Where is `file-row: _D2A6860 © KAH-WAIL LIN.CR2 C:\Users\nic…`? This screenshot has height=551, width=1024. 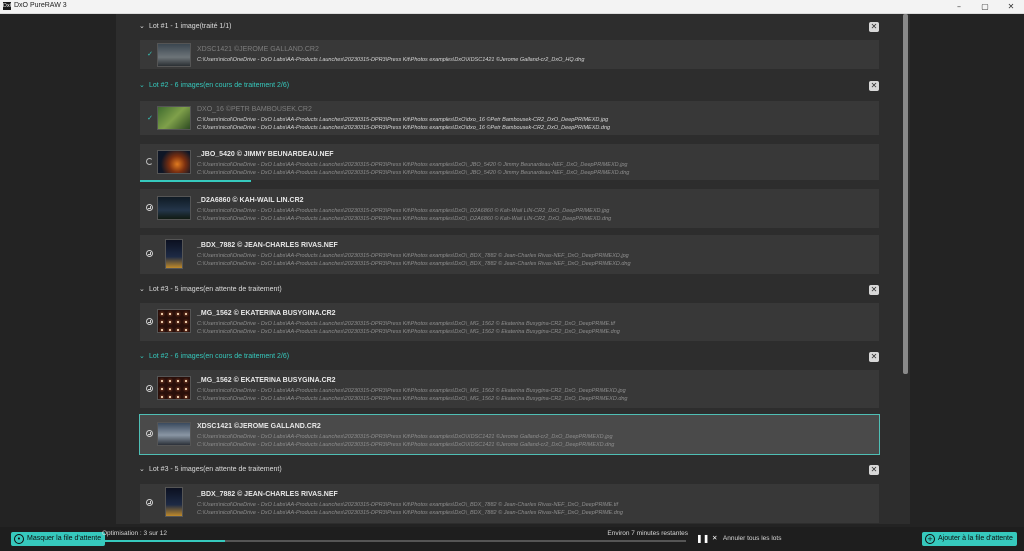
file-row: _D2A6860 © KAH-WAIL LIN.CR2 C:\Users\nic… is located at coordinates (509, 208).